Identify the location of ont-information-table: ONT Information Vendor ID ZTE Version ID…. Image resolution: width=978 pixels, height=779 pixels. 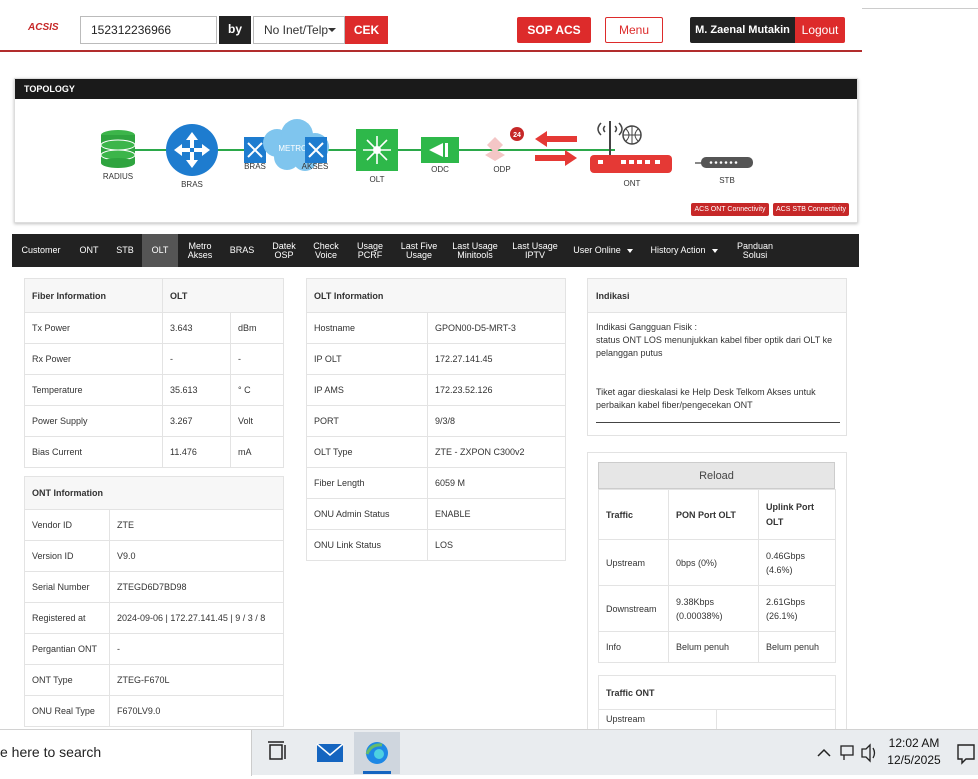
(154, 601).